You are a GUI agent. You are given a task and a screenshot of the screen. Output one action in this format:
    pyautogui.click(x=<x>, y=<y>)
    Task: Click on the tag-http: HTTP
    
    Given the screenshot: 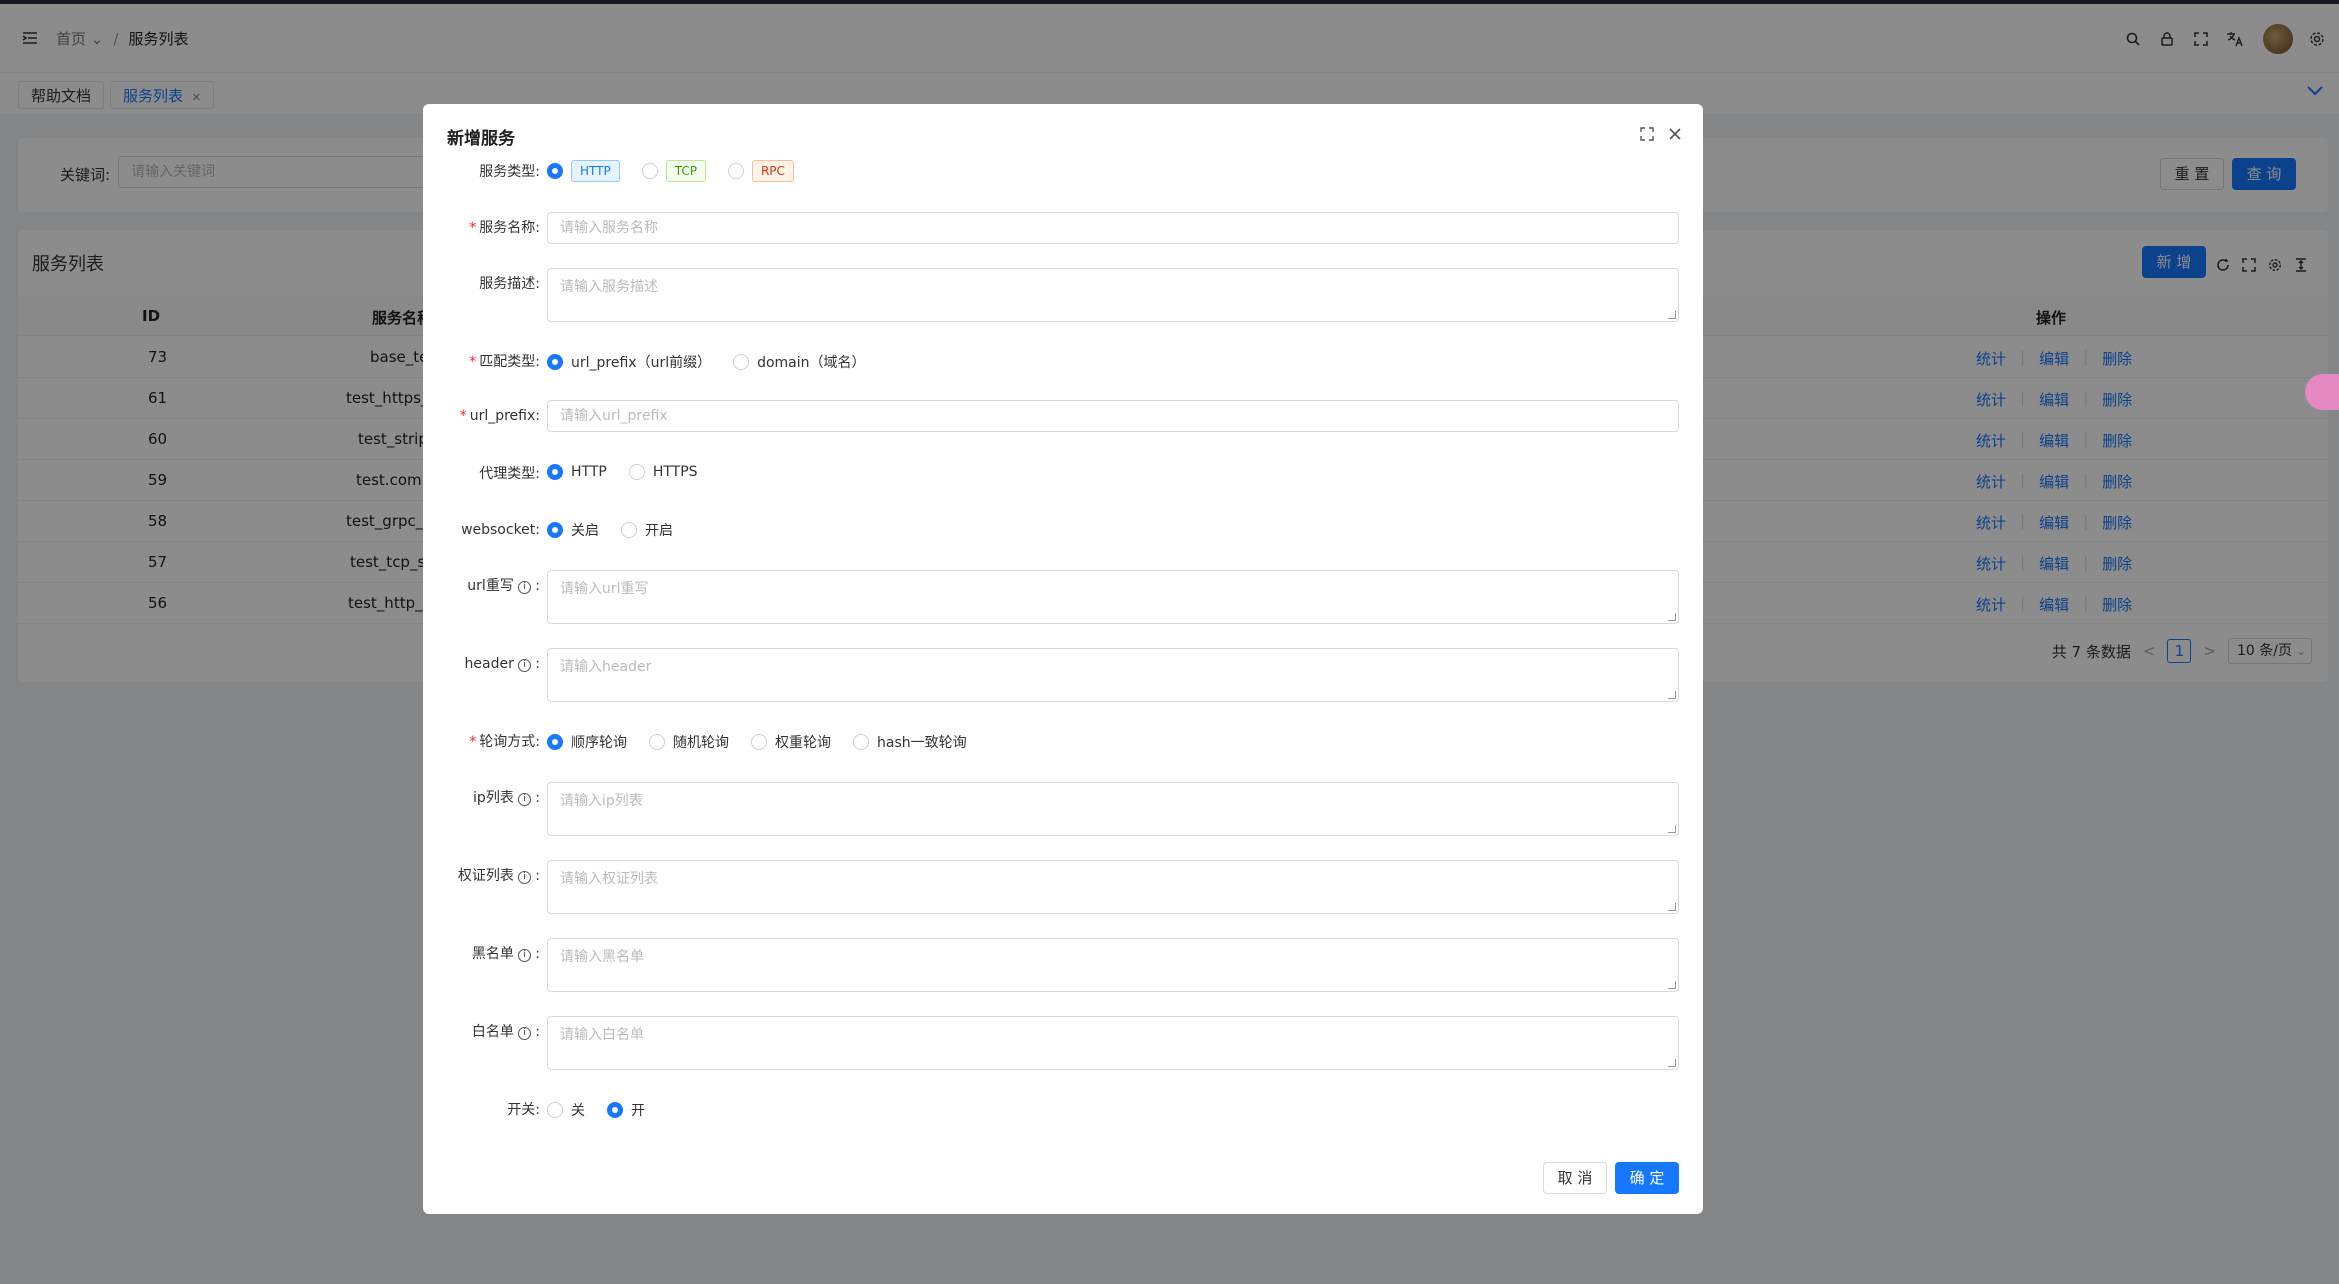 What is the action you would take?
    pyautogui.click(x=595, y=171)
    